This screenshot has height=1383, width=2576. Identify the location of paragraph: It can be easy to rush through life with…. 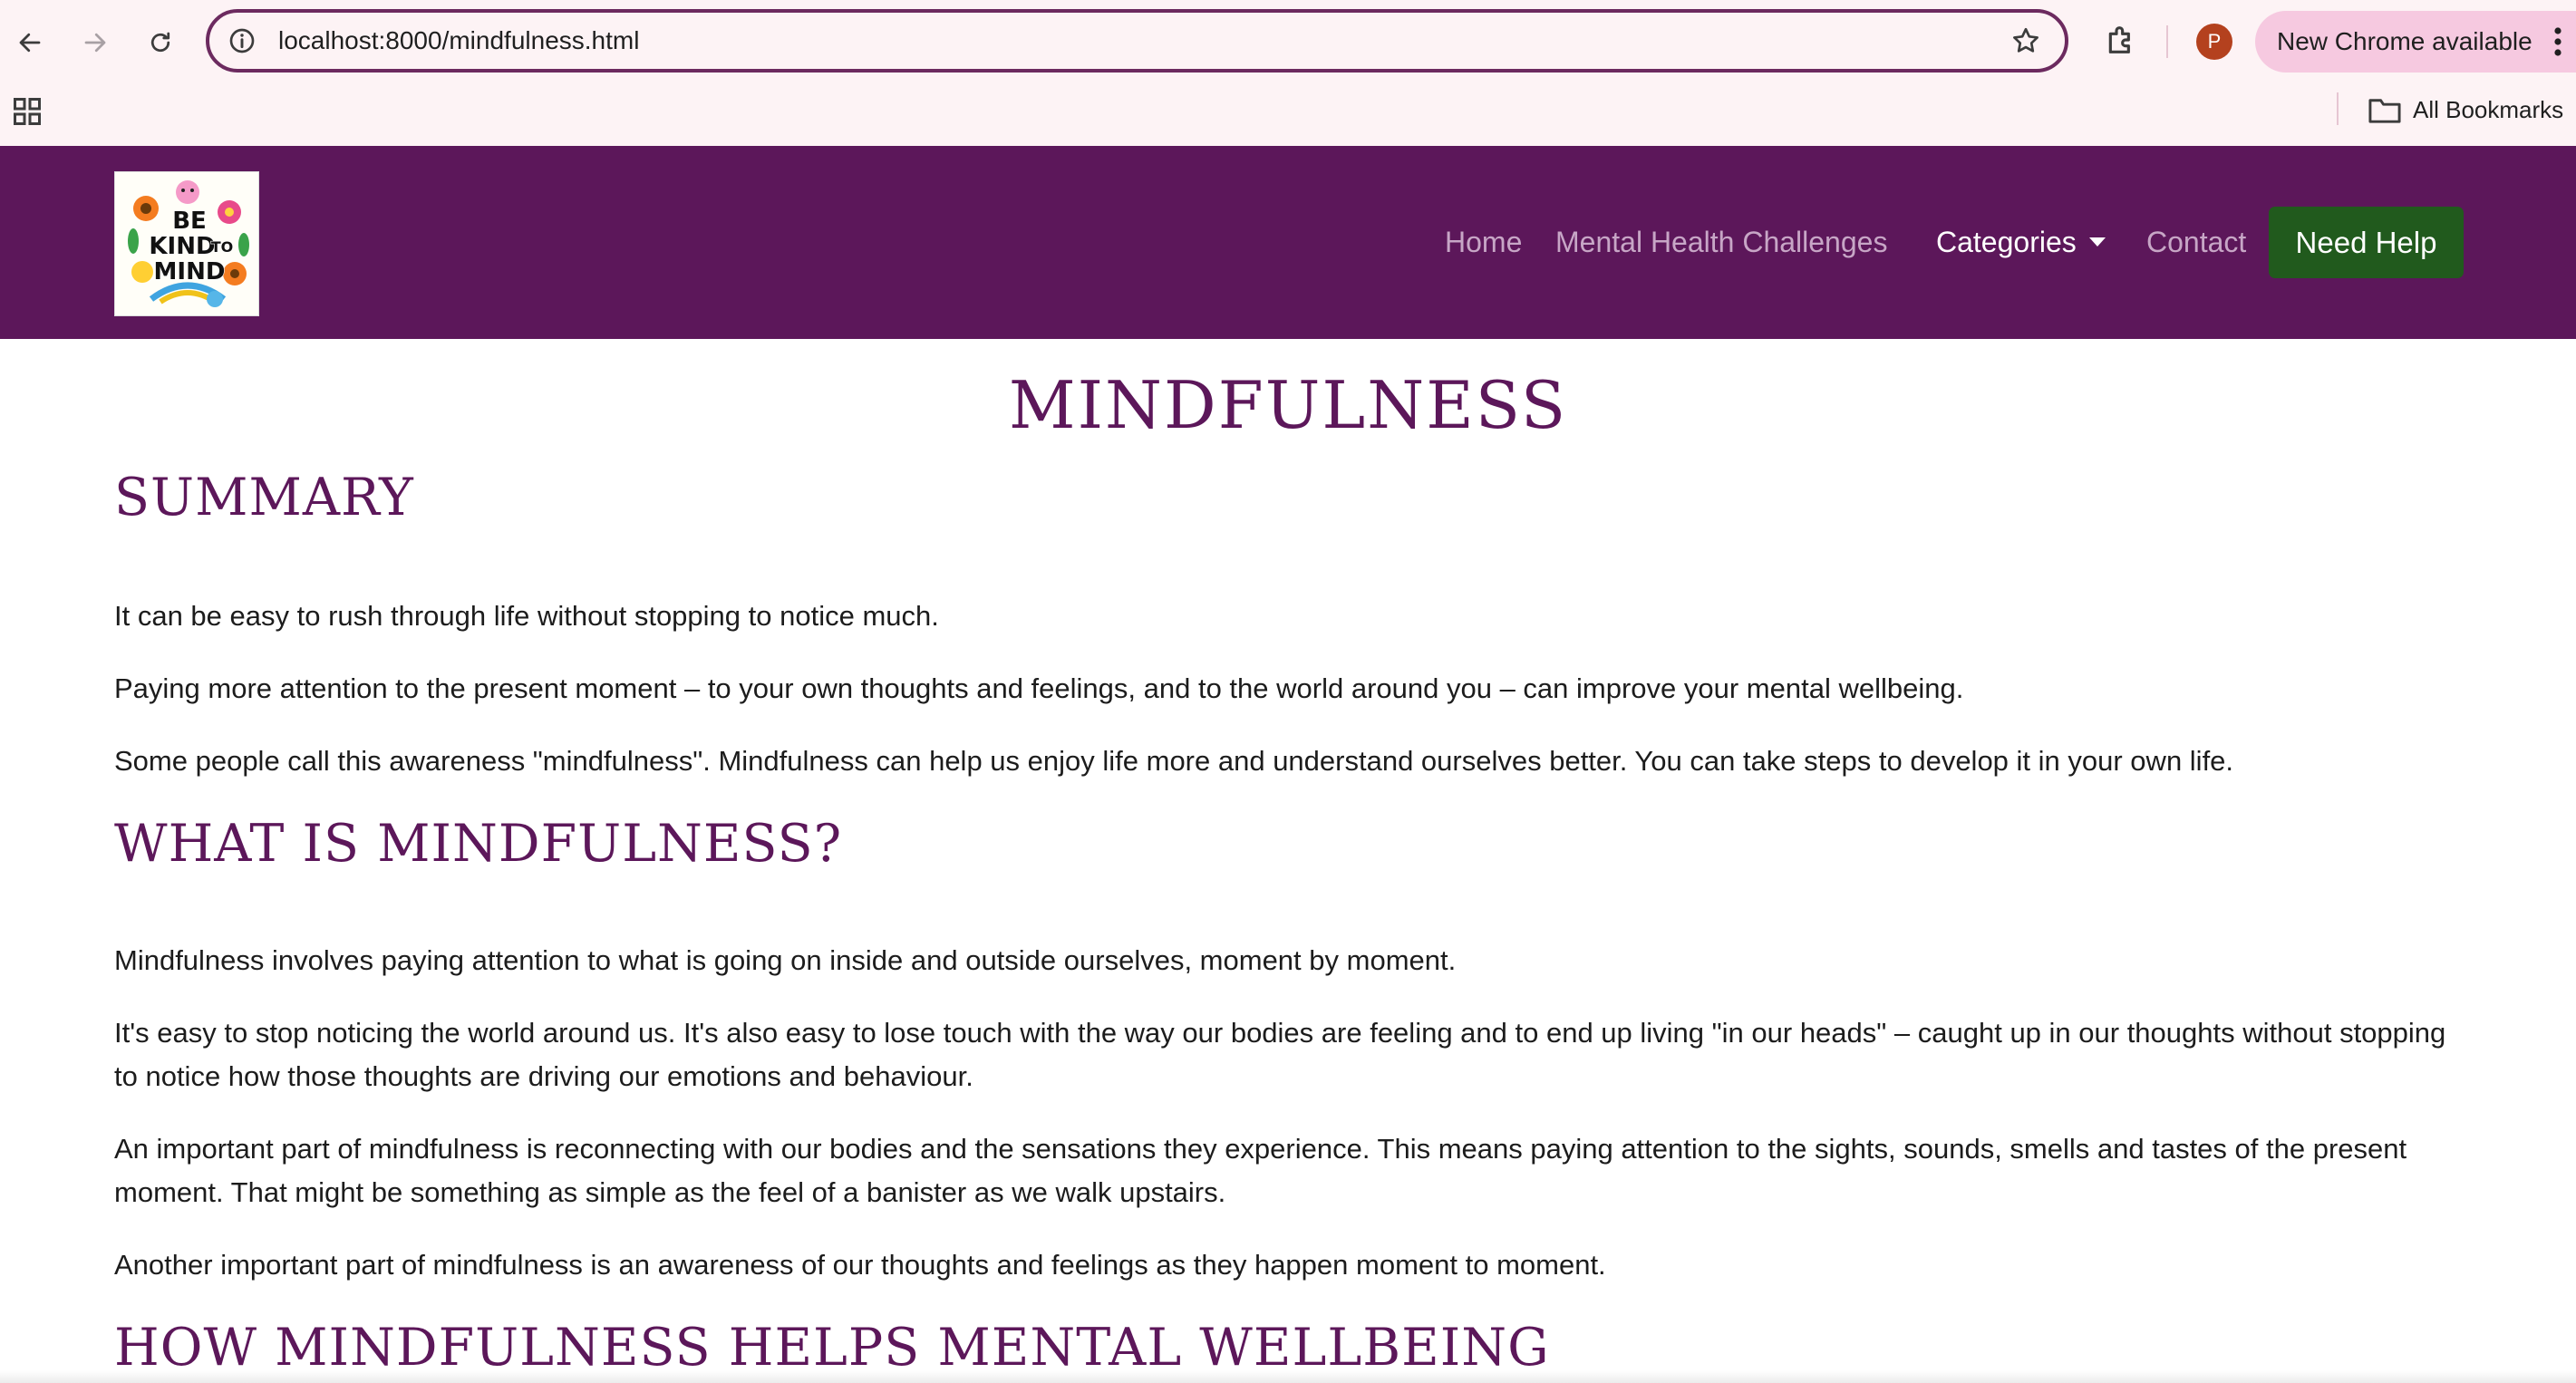
(526, 616).